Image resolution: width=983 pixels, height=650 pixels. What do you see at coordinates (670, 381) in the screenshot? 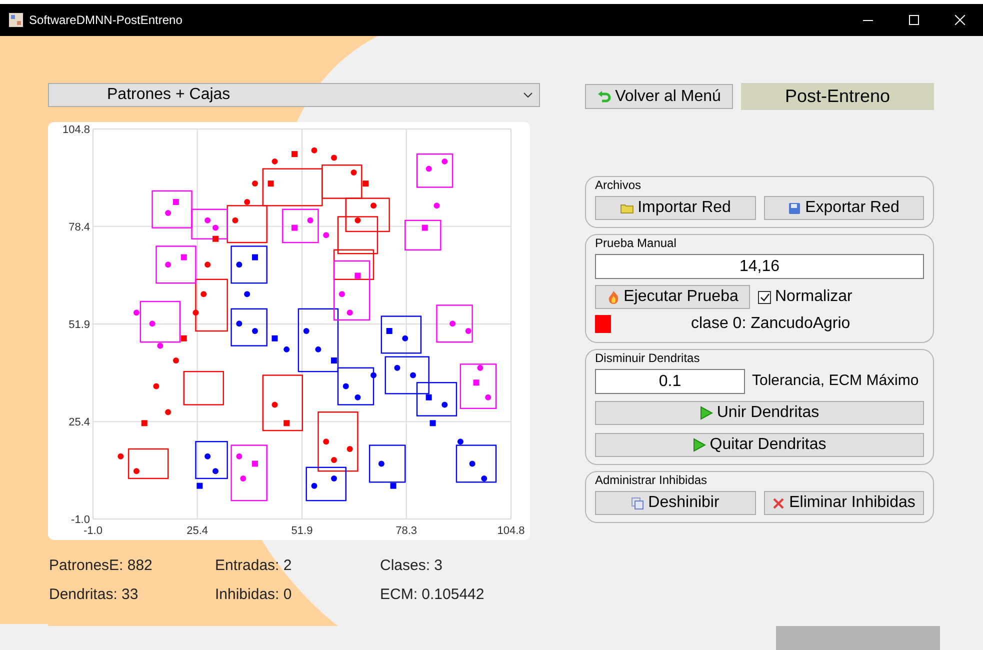
I see `tolerance-input: 0.1` at bounding box center [670, 381].